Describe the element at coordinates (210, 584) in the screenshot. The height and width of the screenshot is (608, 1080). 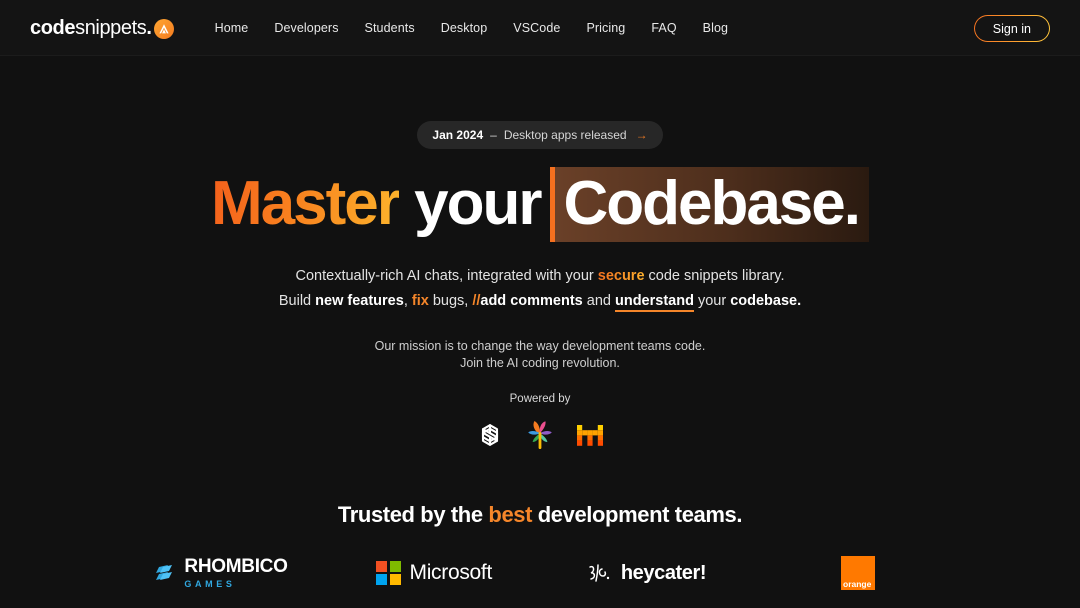
I see `rhombico-subtitle: GAMES` at that location.